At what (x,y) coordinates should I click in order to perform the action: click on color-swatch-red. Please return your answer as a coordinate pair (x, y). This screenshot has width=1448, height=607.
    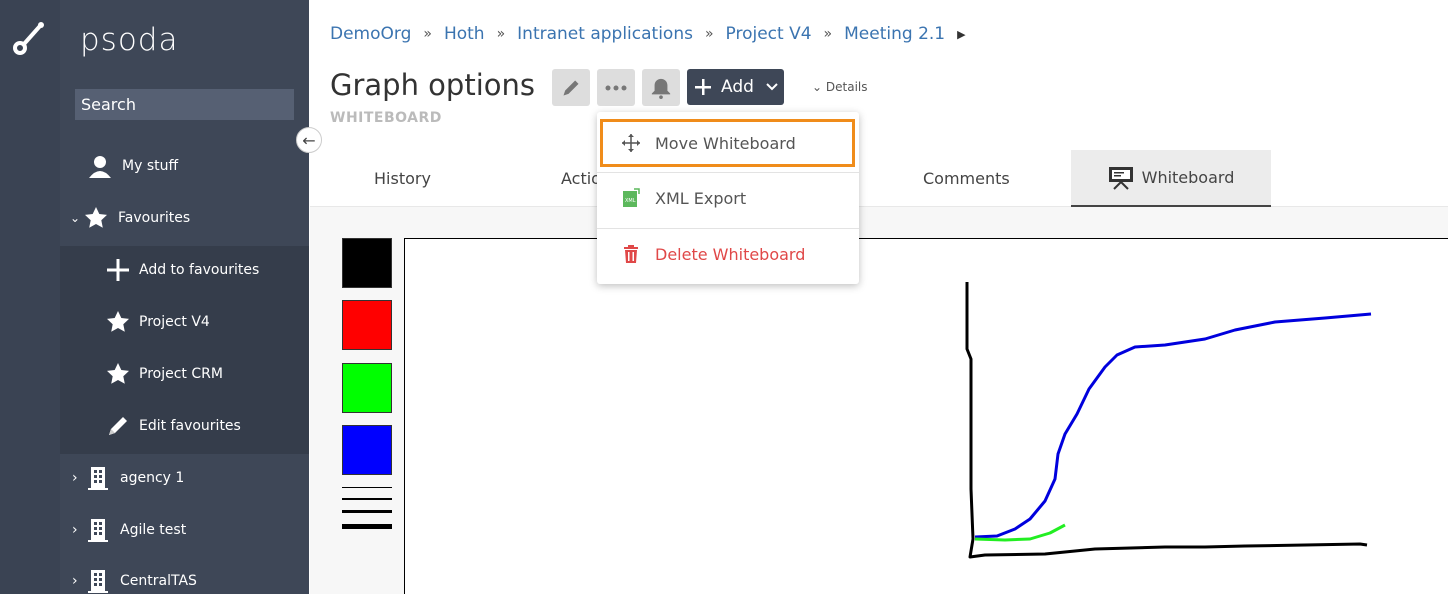
    Looking at the image, I should click on (367, 325).